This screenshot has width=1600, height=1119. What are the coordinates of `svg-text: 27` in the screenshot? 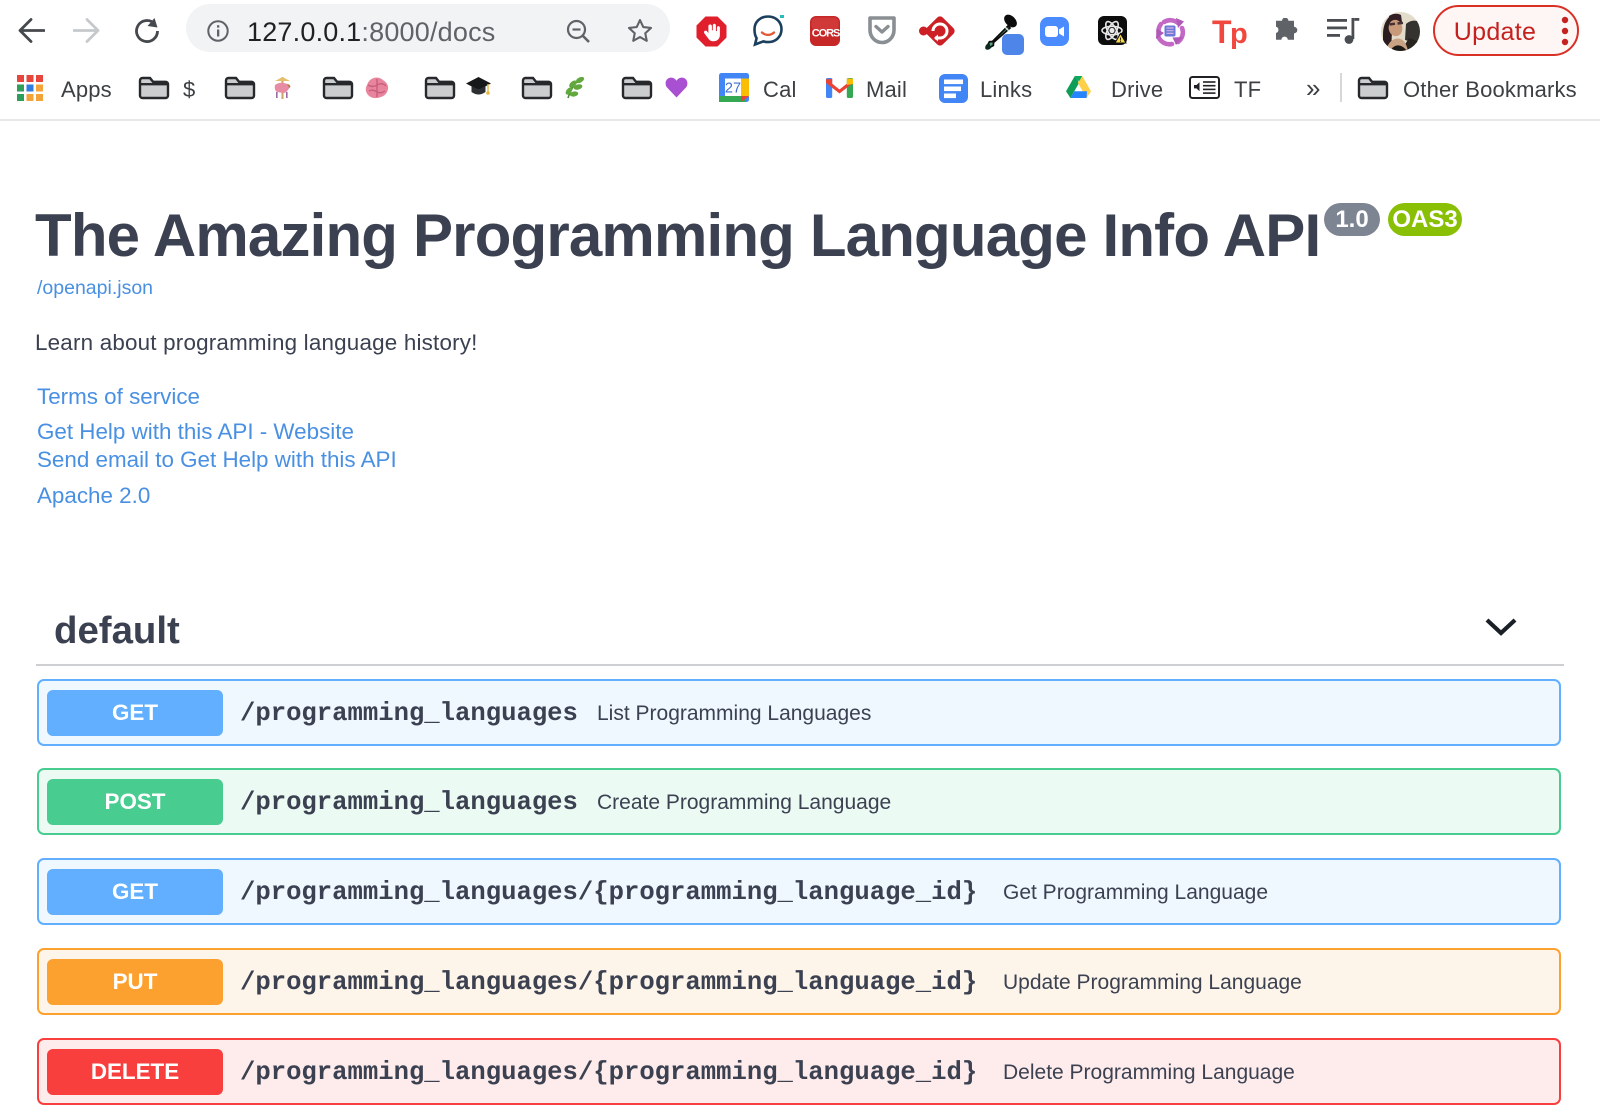 It's located at (733, 89).